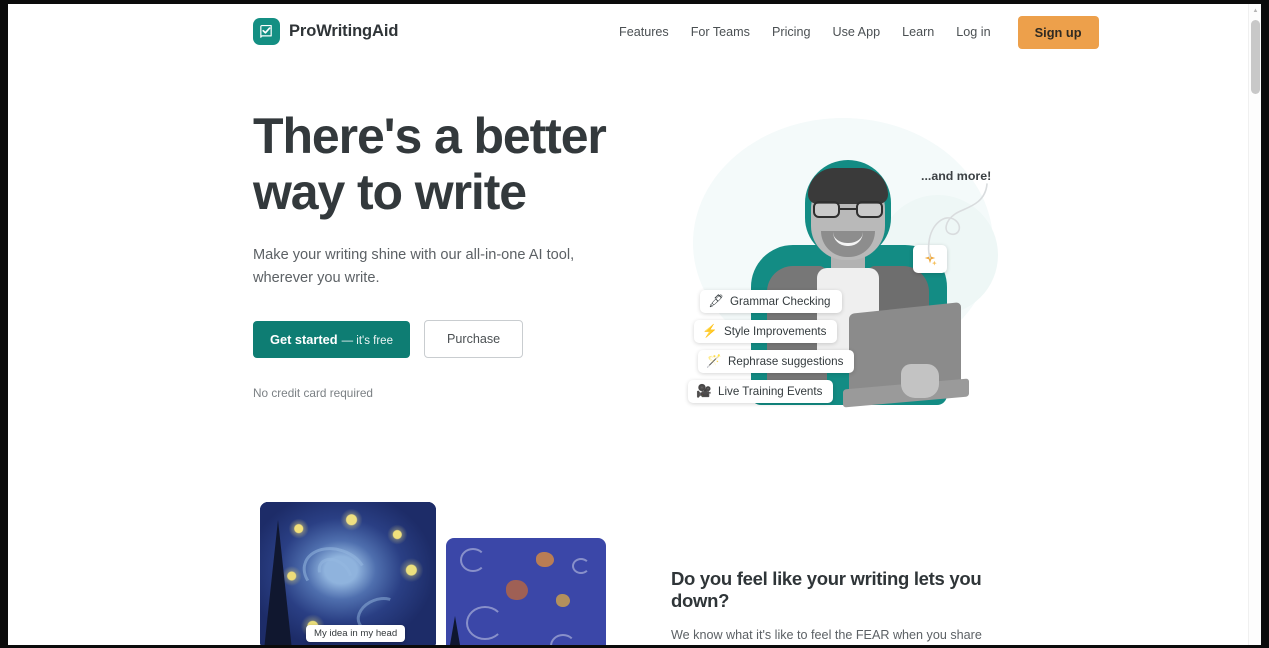  What do you see at coordinates (720, 32) in the screenshot?
I see `nav-item-for-teams: For Teams` at bounding box center [720, 32].